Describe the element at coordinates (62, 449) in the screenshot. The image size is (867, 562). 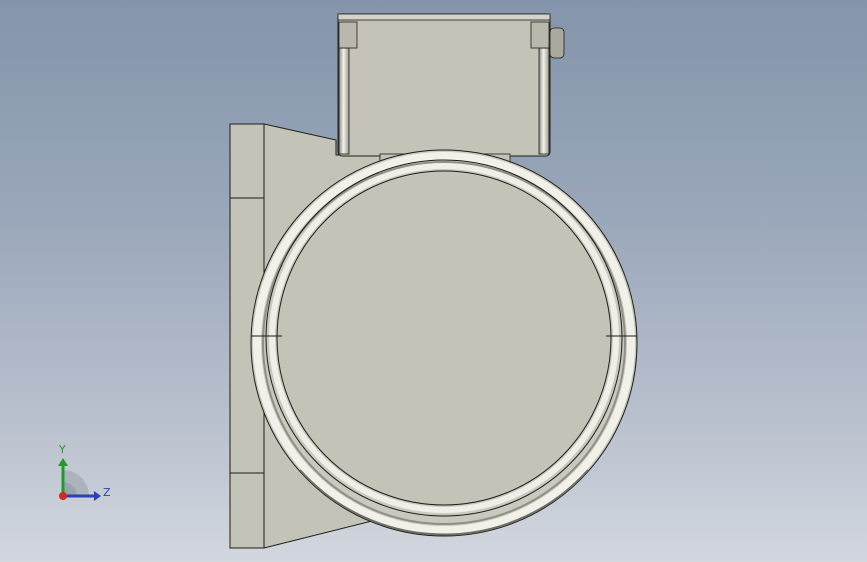
I see `triad-y-label: Y` at that location.